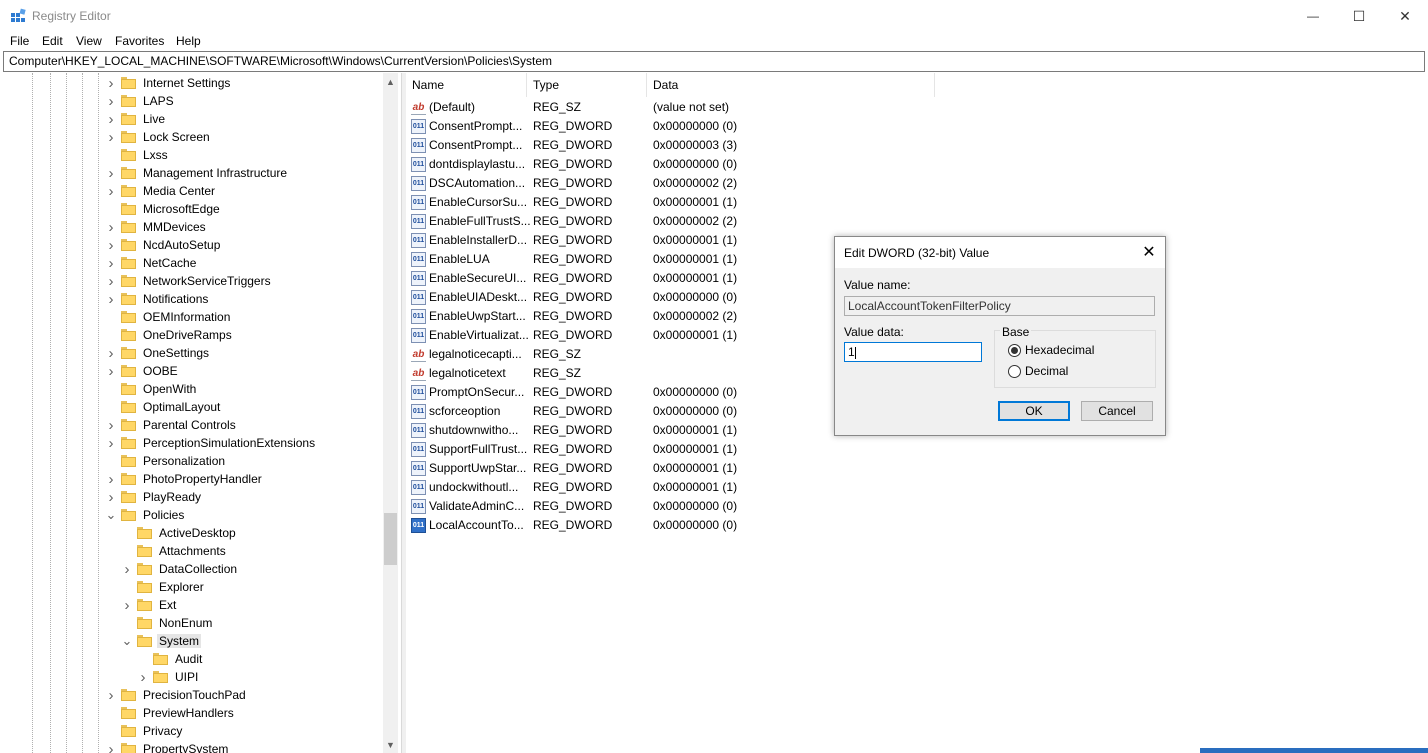 Image resolution: width=1428 pixels, height=753 pixels. I want to click on scroll-down-icon: ▼, so click(390, 744).